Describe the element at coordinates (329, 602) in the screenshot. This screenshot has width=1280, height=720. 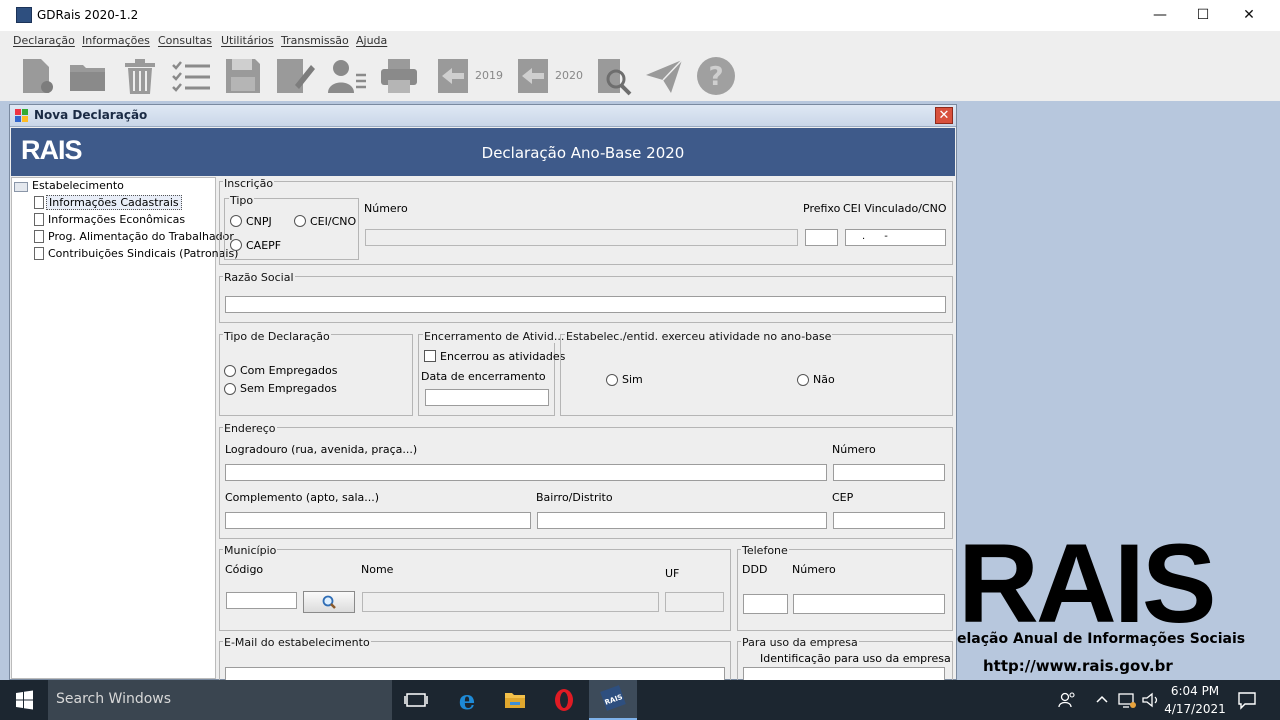
I see `search-municipio-button` at that location.